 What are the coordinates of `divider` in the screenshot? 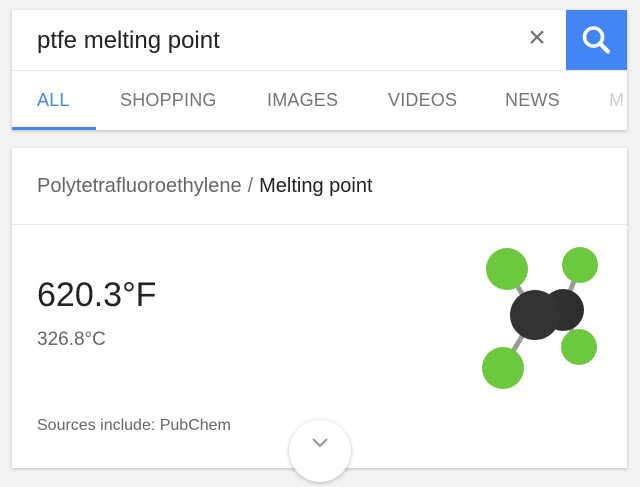 It's located at (319, 224).